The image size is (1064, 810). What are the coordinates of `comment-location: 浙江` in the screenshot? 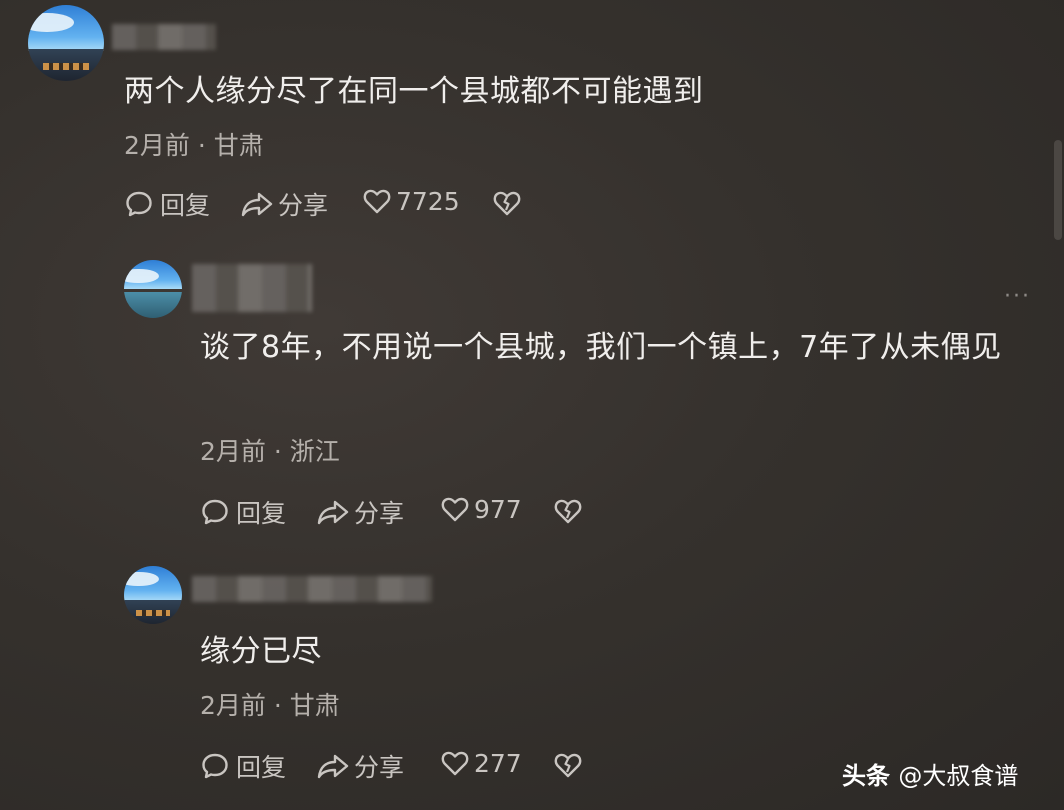 It's located at (314, 451).